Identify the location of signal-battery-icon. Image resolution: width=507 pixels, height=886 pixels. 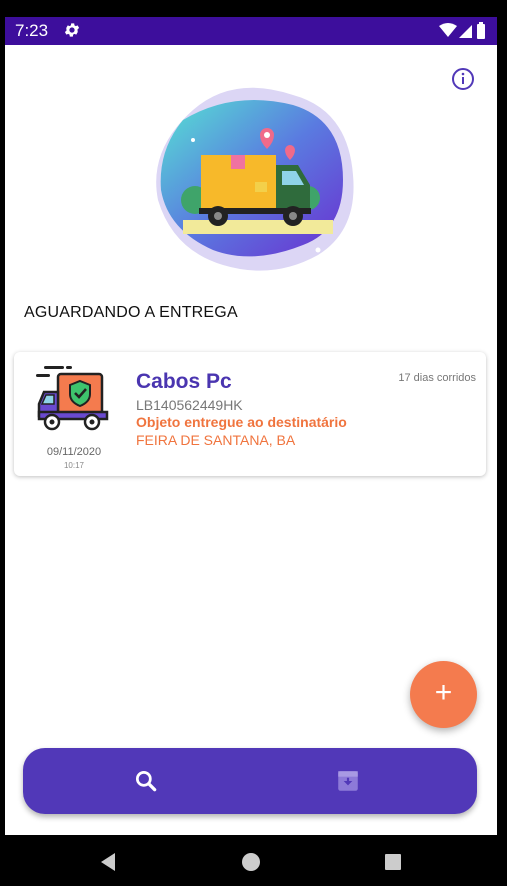
(462, 30).